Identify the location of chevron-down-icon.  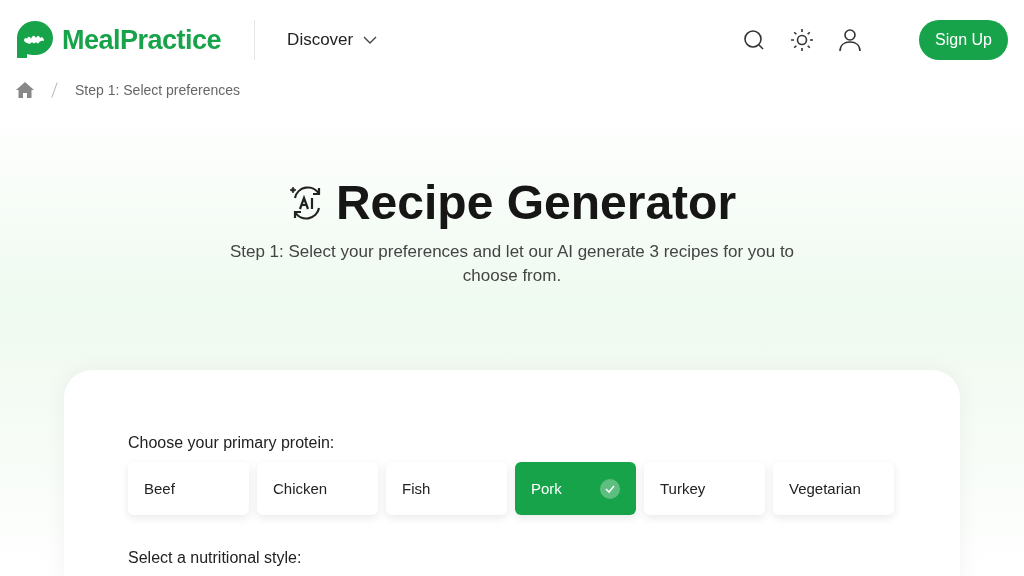
(370, 40).